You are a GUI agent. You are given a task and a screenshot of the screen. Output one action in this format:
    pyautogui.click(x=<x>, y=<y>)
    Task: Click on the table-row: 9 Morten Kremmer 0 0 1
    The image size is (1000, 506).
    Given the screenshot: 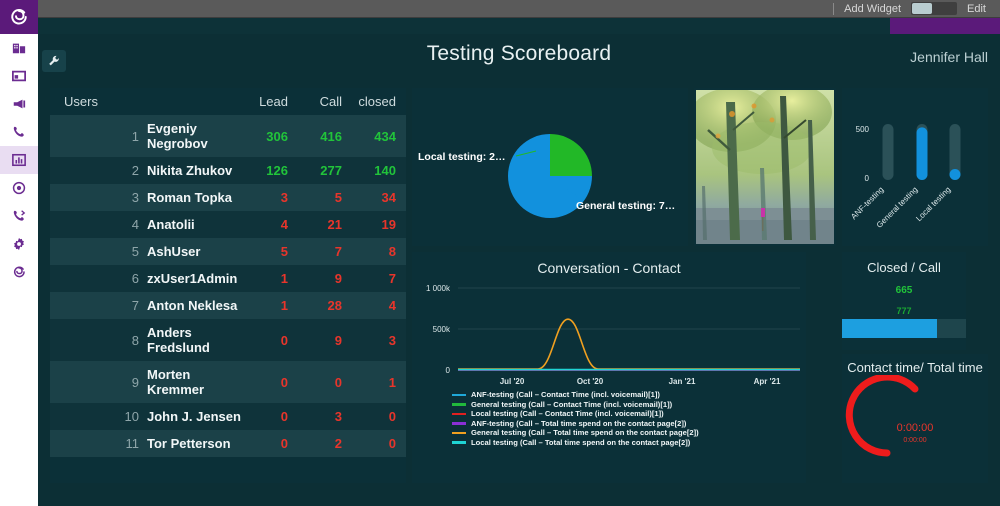 What is the action you would take?
    pyautogui.click(x=228, y=382)
    